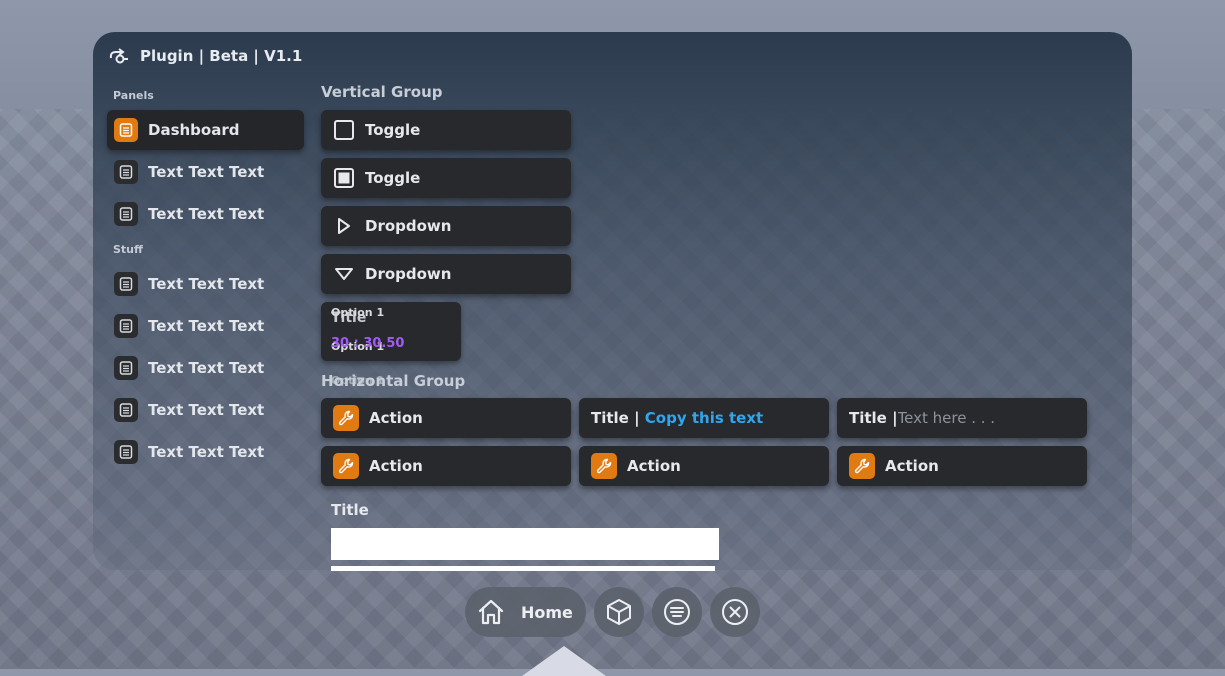  I want to click on plugin-logo-icon, so click(118, 56).